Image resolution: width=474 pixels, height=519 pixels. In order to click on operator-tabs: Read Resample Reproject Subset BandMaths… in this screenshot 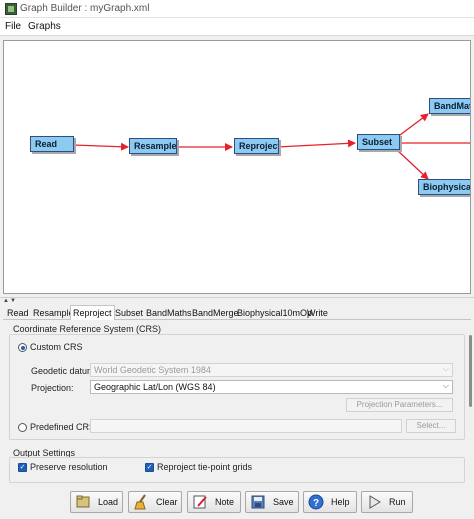, I will do `click(237, 312)`.